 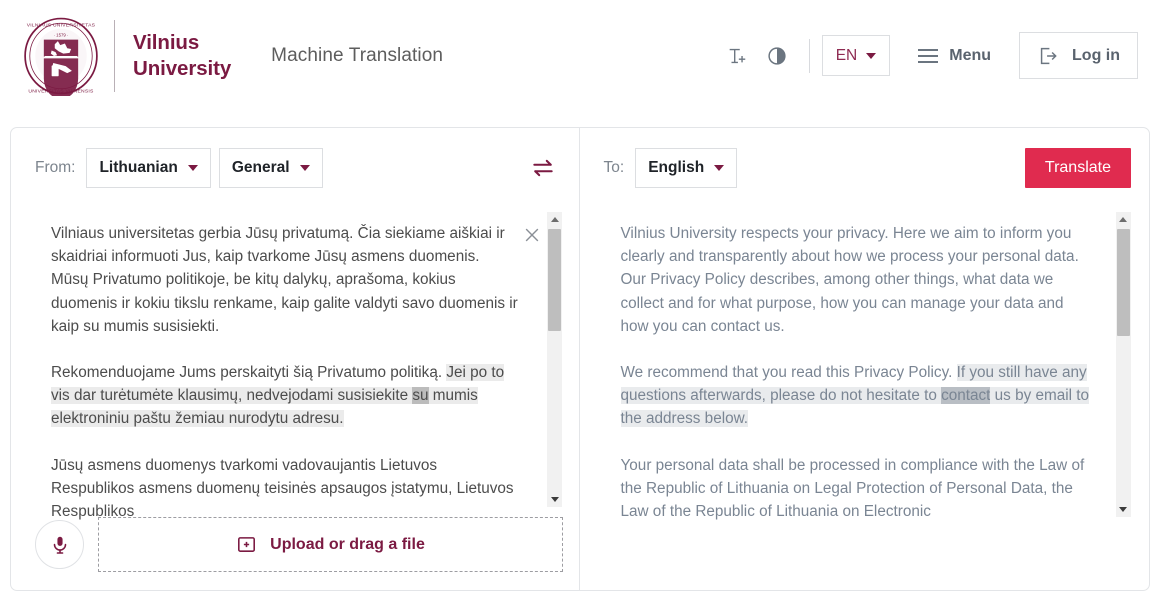 I want to click on hamburger-icon, so click(x=928, y=55).